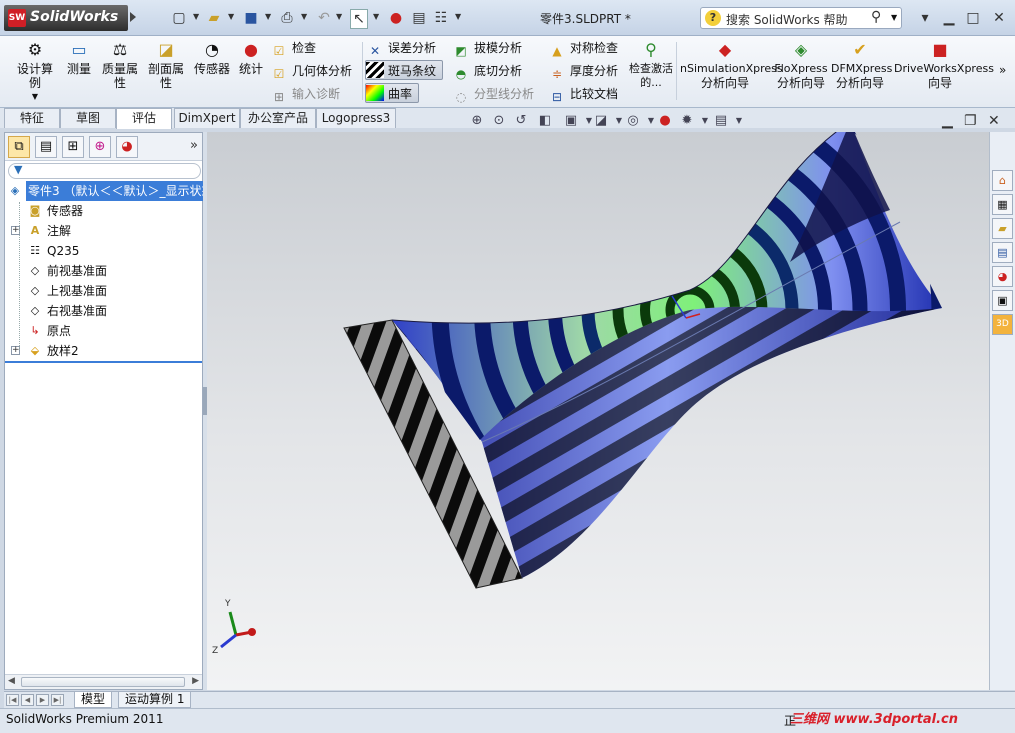  Describe the element at coordinates (73, 147) in the screenshot. I see `configuration-manager-tab-icon: ⊞` at that location.